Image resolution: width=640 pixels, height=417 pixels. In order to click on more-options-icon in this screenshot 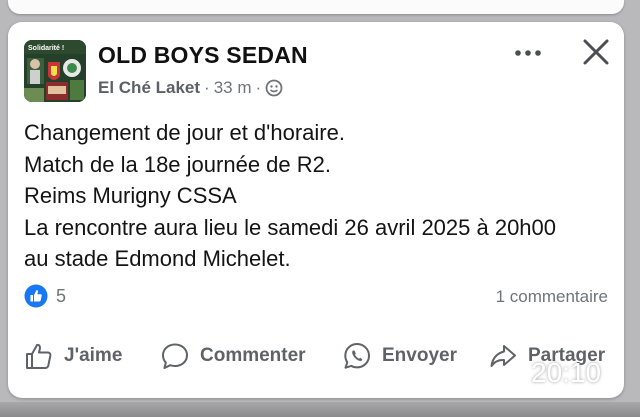, I will do `click(528, 53)`.